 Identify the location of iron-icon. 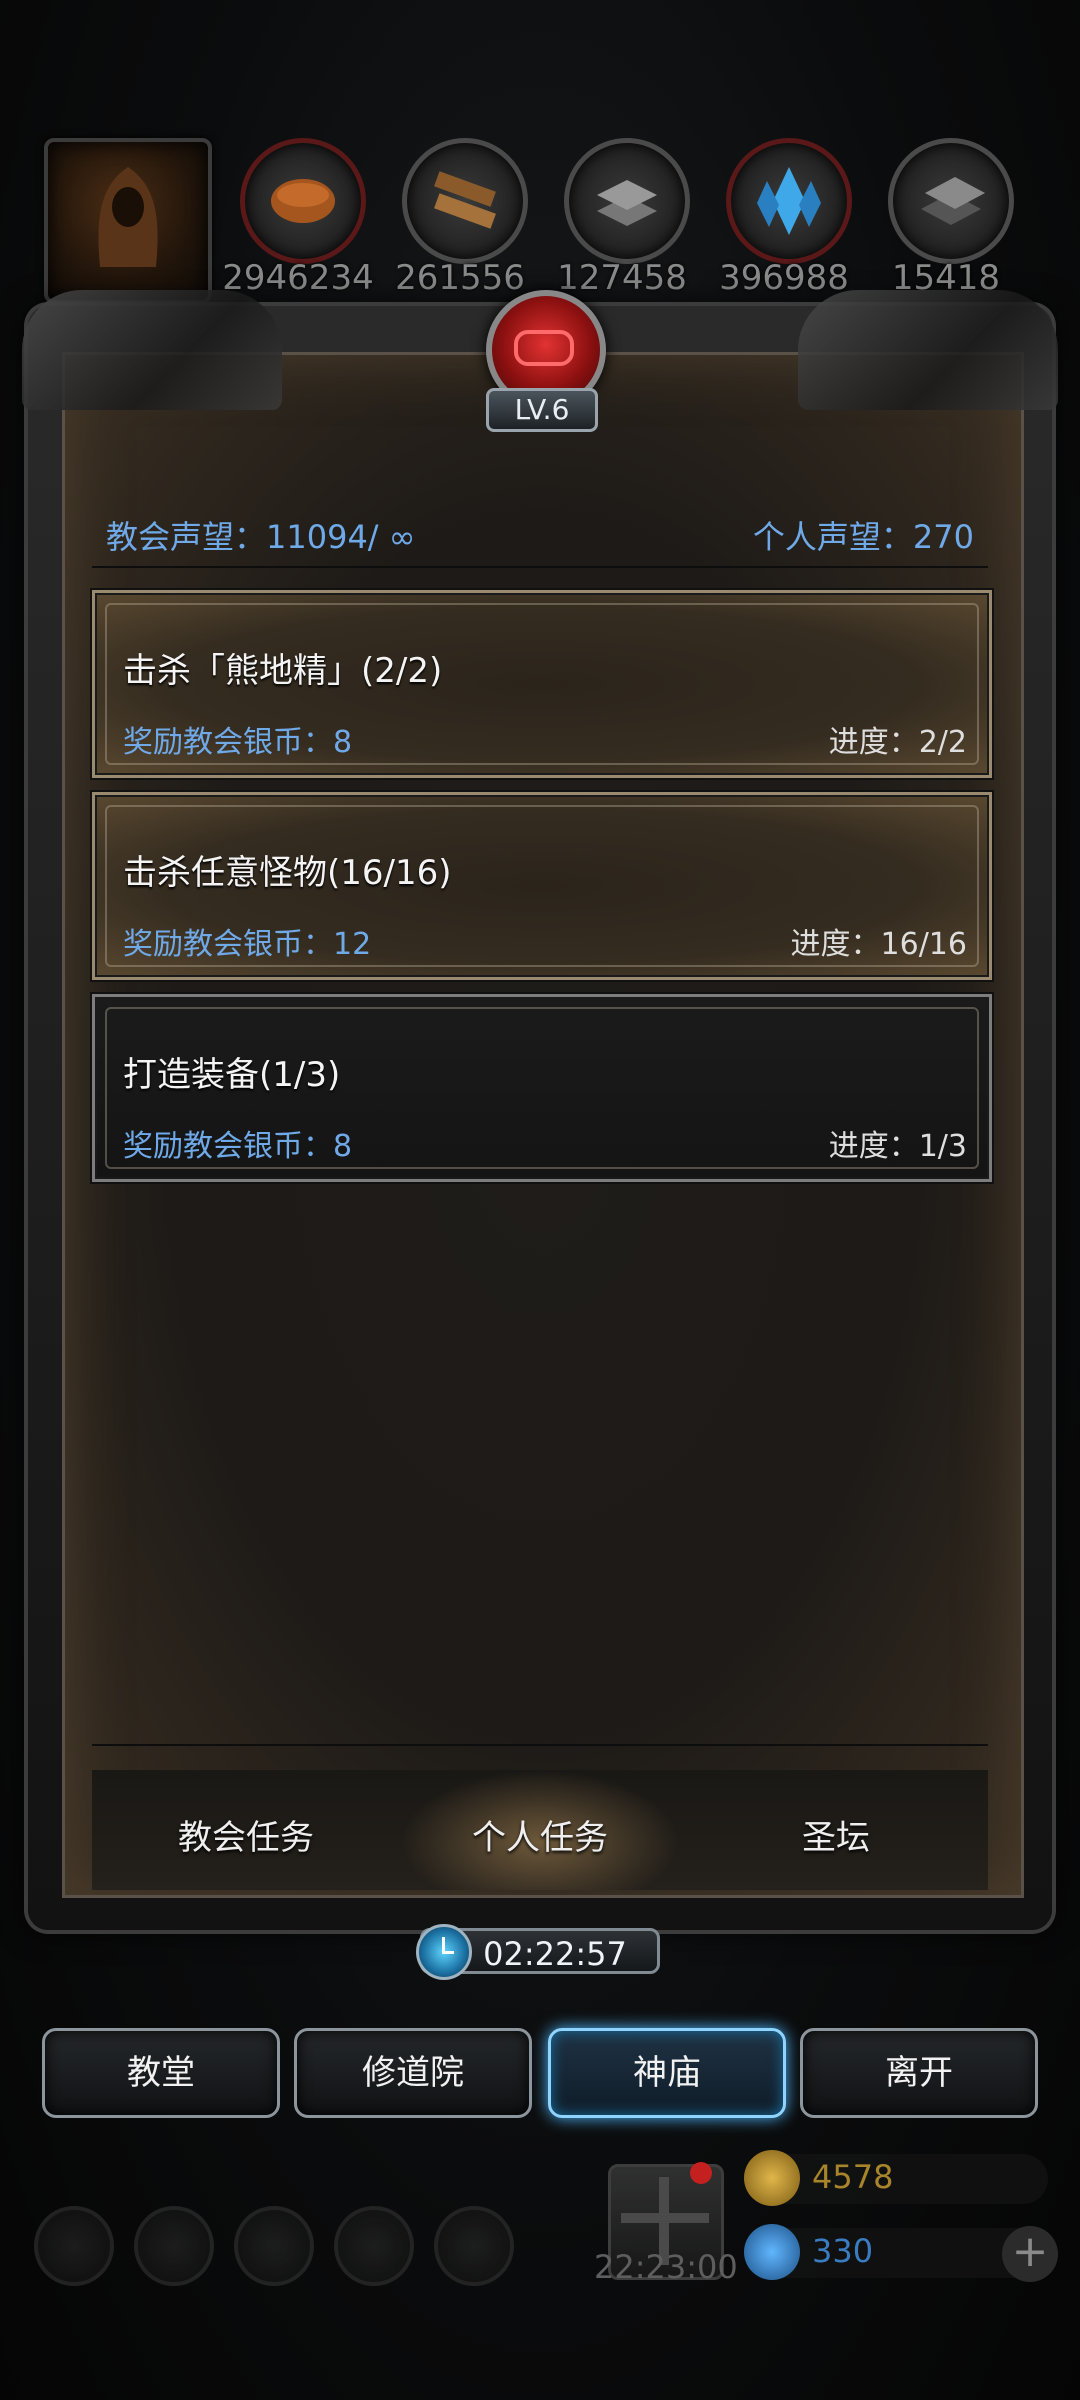
(627, 201).